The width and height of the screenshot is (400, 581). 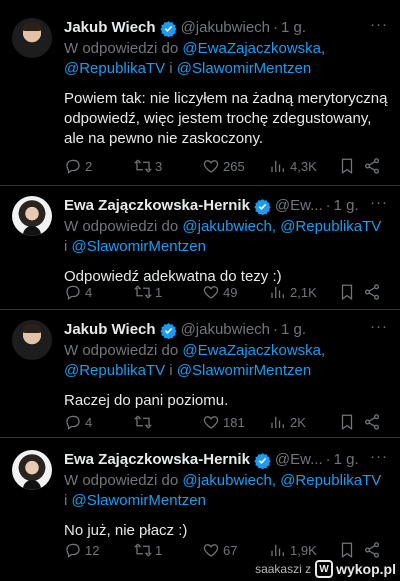 I want to click on like-button: 67, so click(x=219, y=550).